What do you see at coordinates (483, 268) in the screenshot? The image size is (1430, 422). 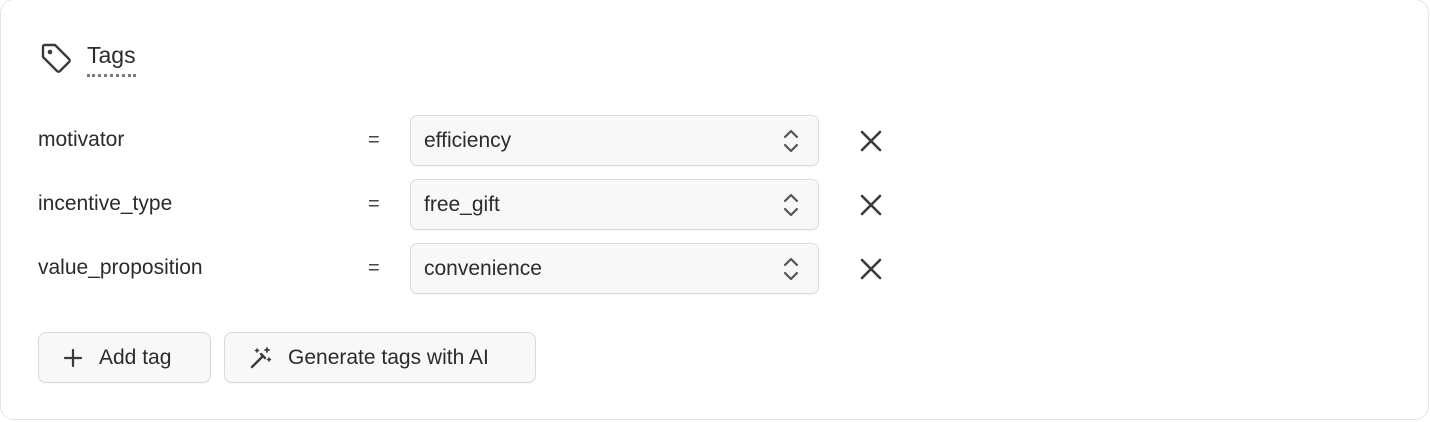 I see `tag-value: convenience` at bounding box center [483, 268].